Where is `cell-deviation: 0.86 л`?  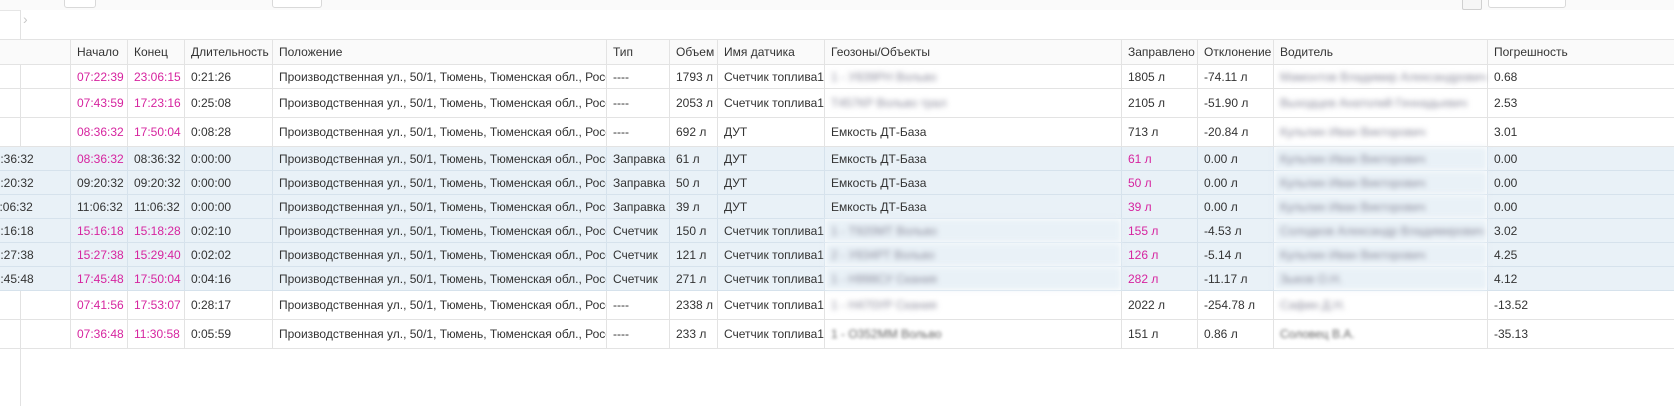 cell-deviation: 0.86 л is located at coordinates (1235, 334).